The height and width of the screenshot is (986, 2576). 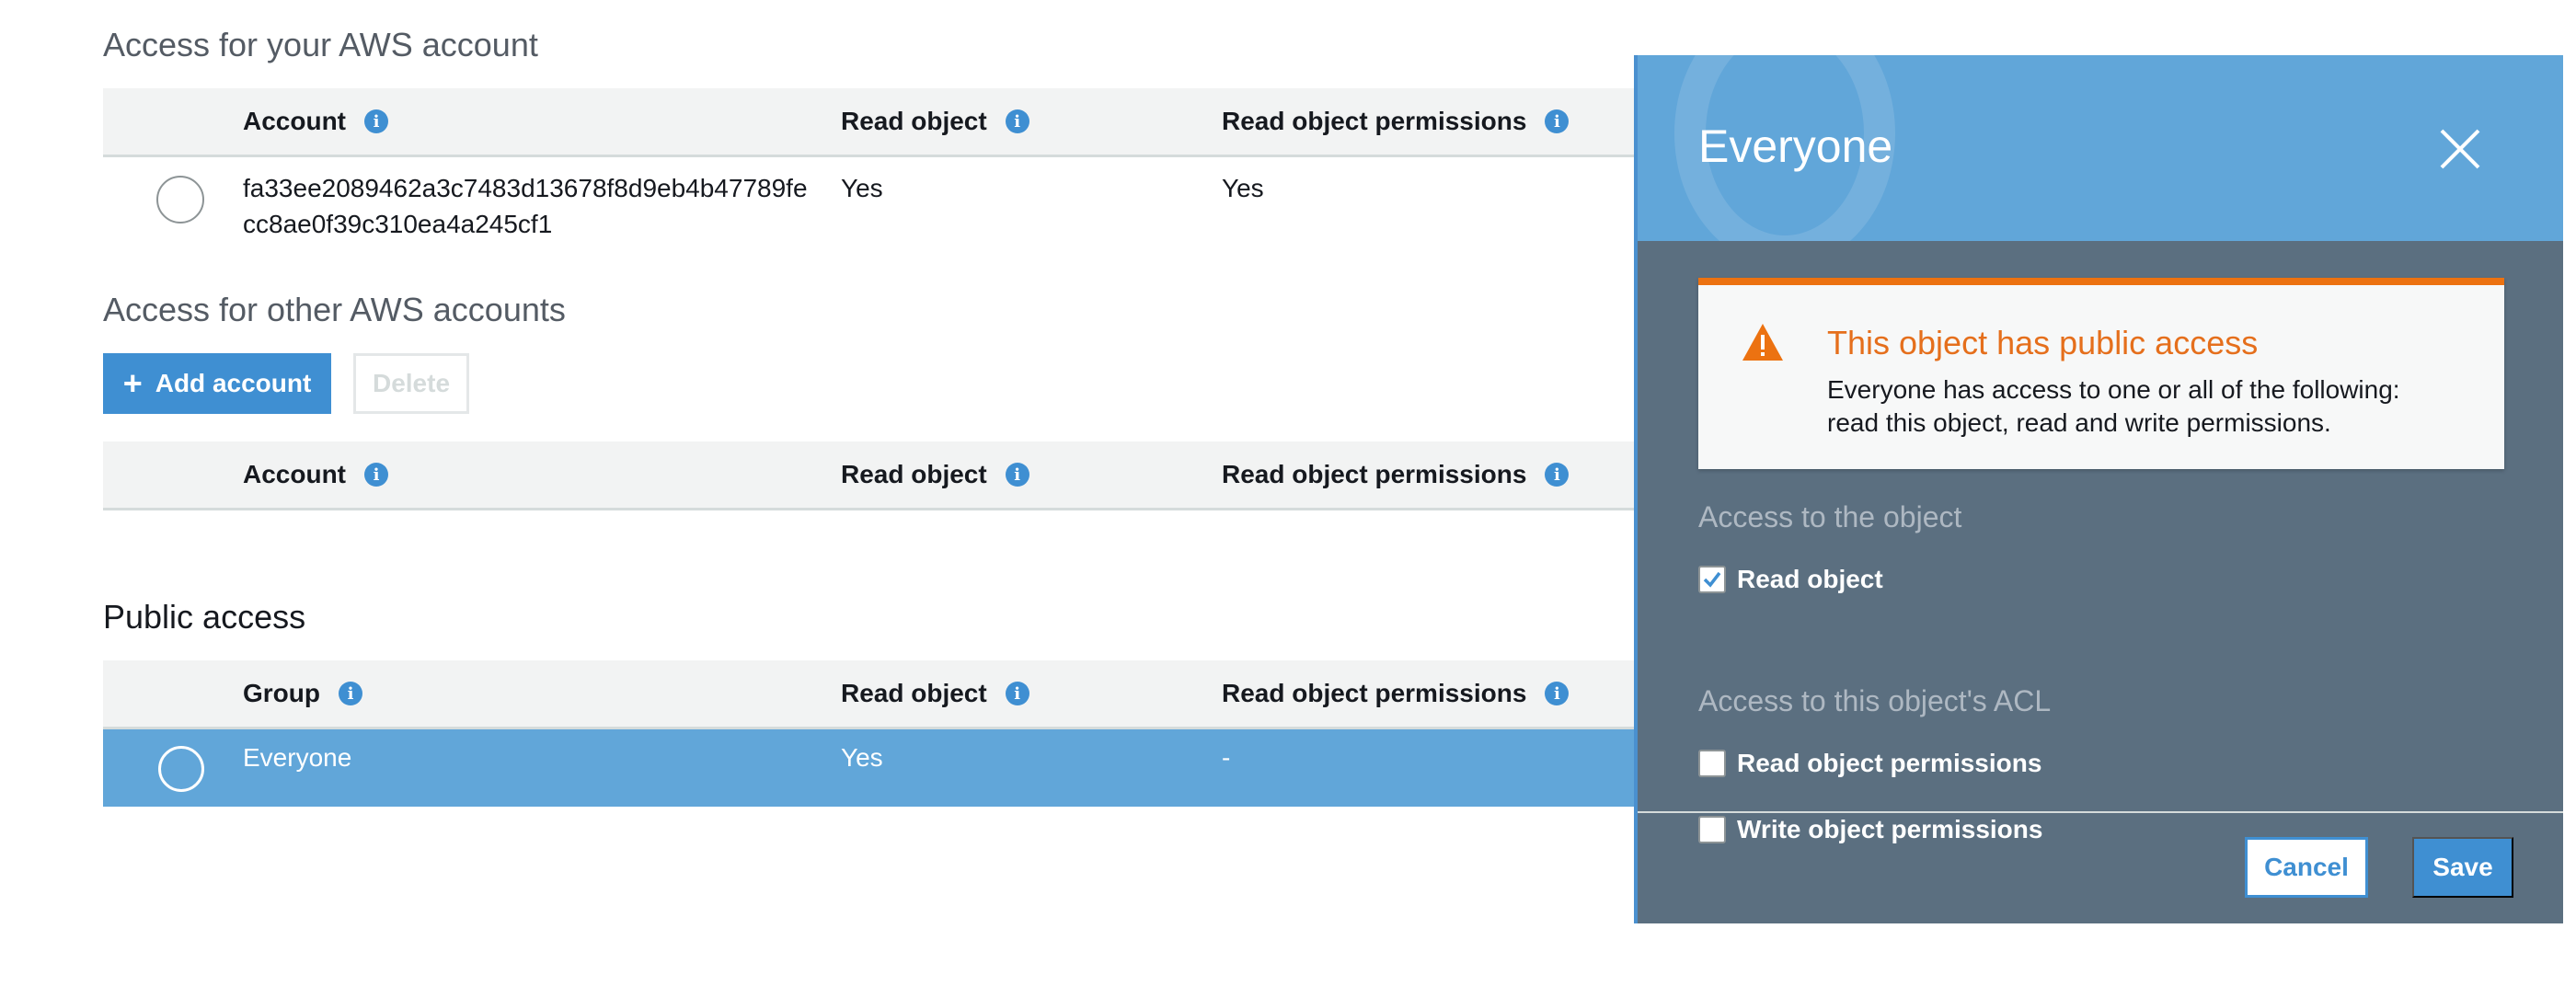 What do you see at coordinates (2100, 148) in the screenshot?
I see `panel-header: Everyone` at bounding box center [2100, 148].